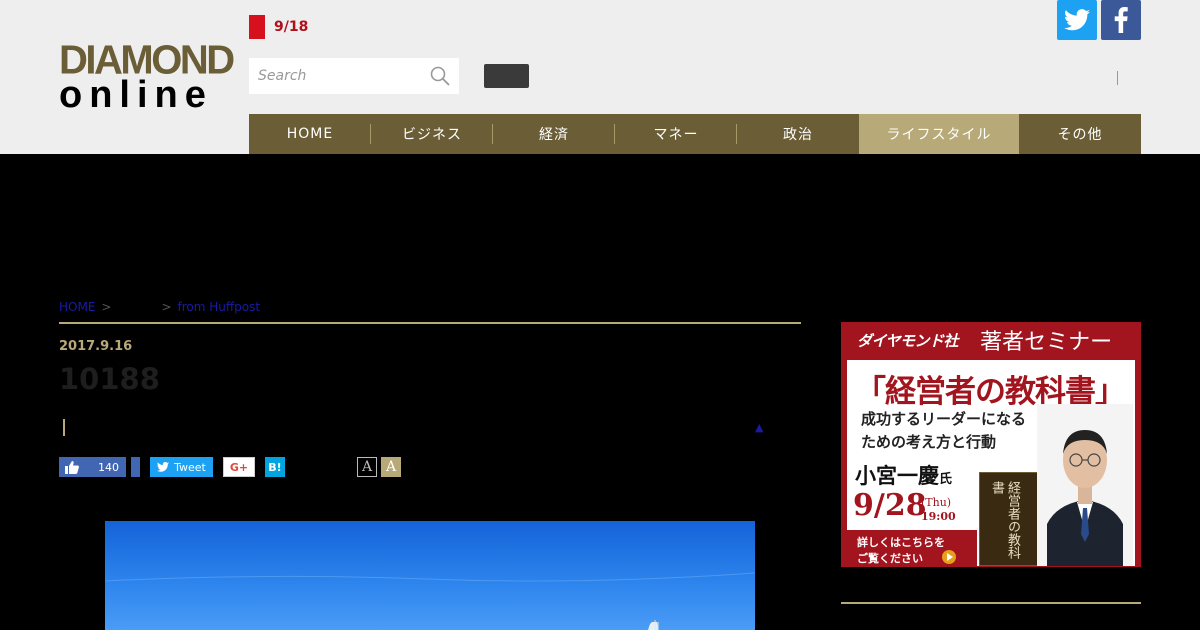  Describe the element at coordinates (929, 442) in the screenshot. I see `ad-subtitle-2: ための考え方と行動` at that location.